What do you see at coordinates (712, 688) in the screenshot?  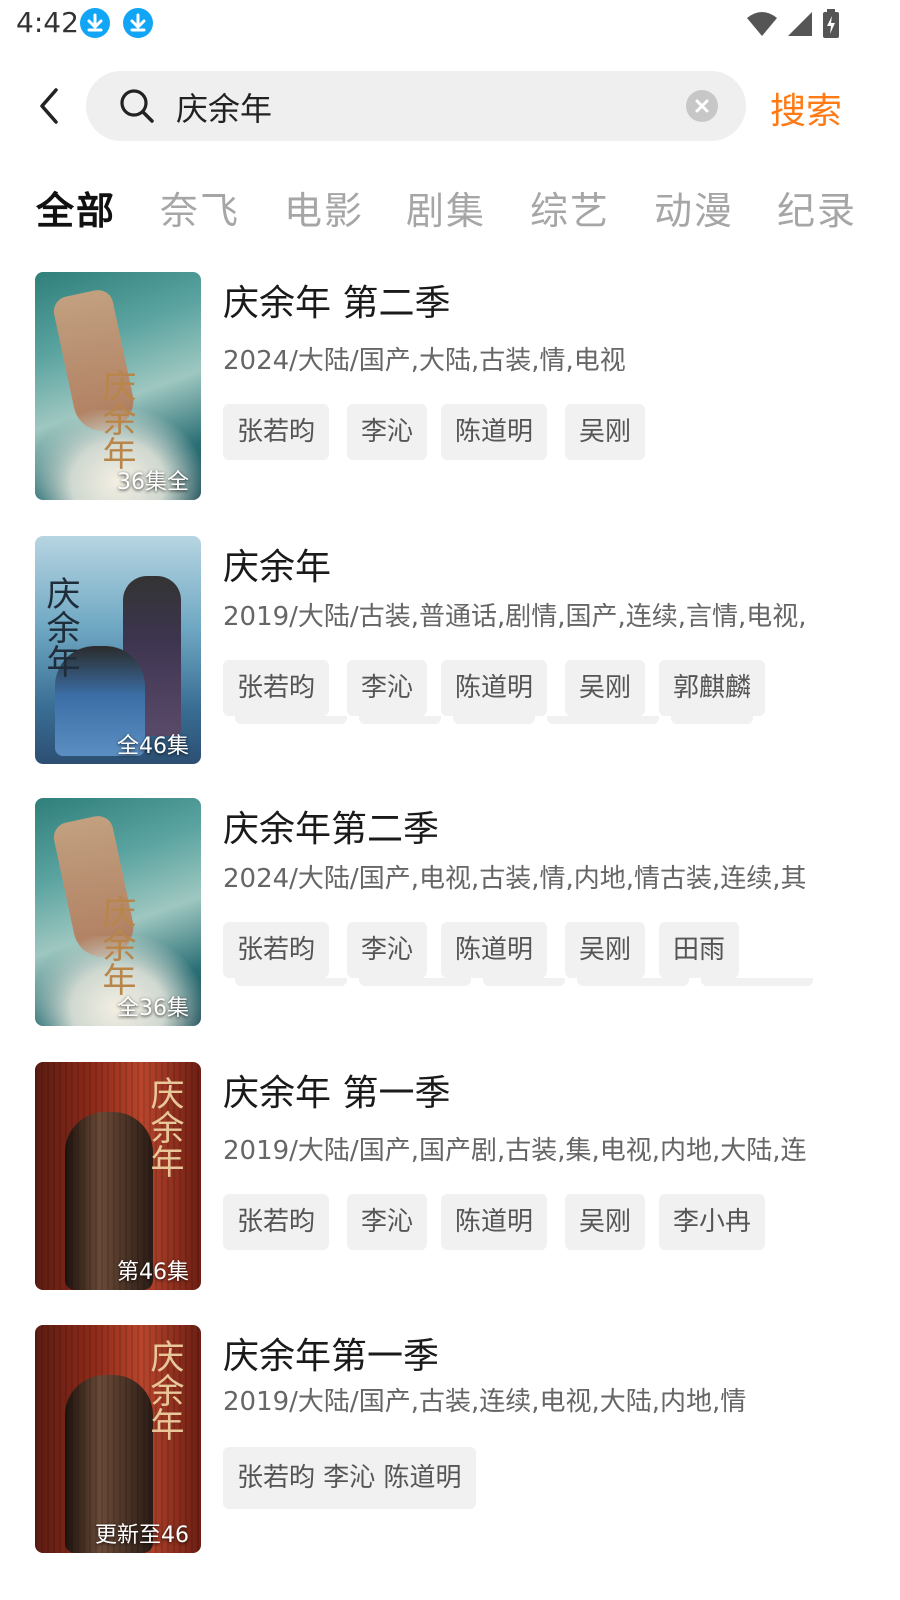 I see `cast-tag: 郭麒麟` at bounding box center [712, 688].